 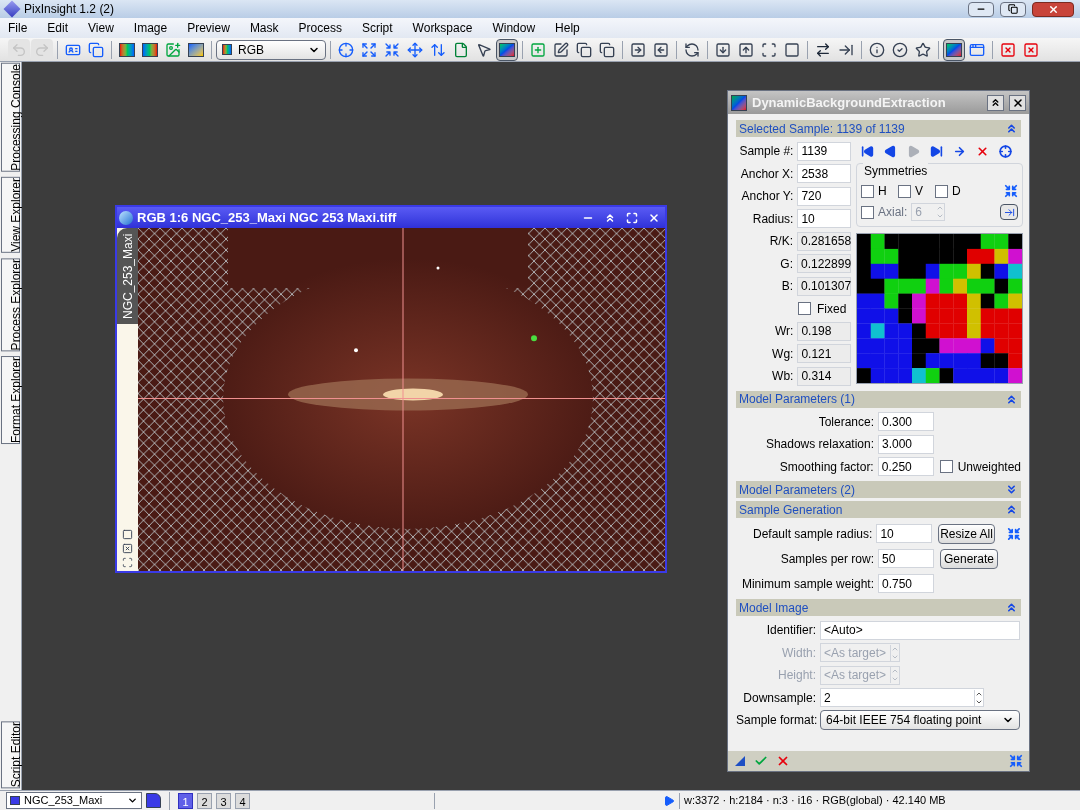 I want to click on minimize-button, so click(x=981, y=9).